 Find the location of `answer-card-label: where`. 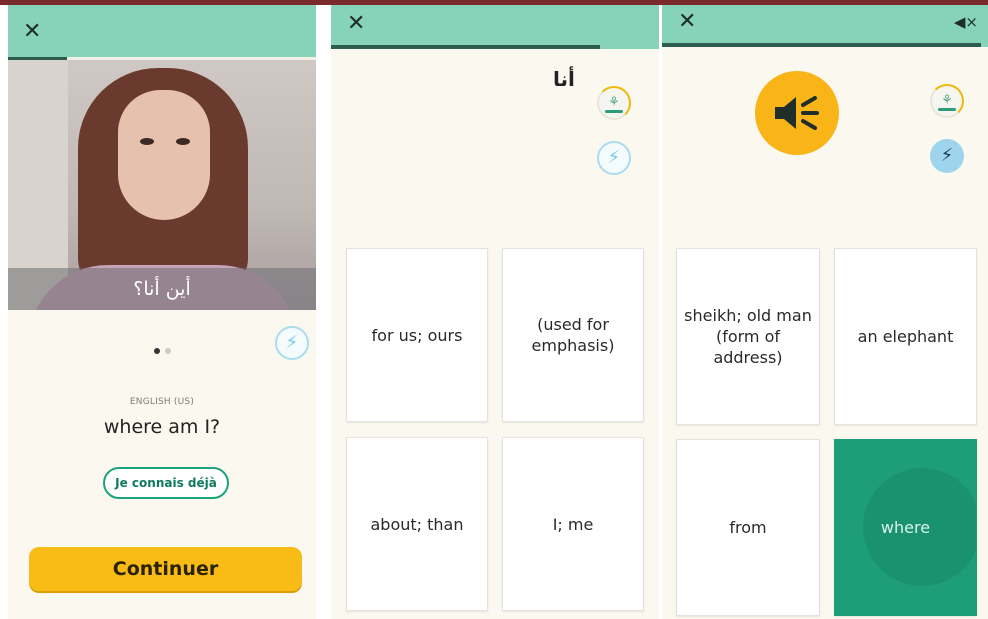

answer-card-label: where is located at coordinates (905, 527).